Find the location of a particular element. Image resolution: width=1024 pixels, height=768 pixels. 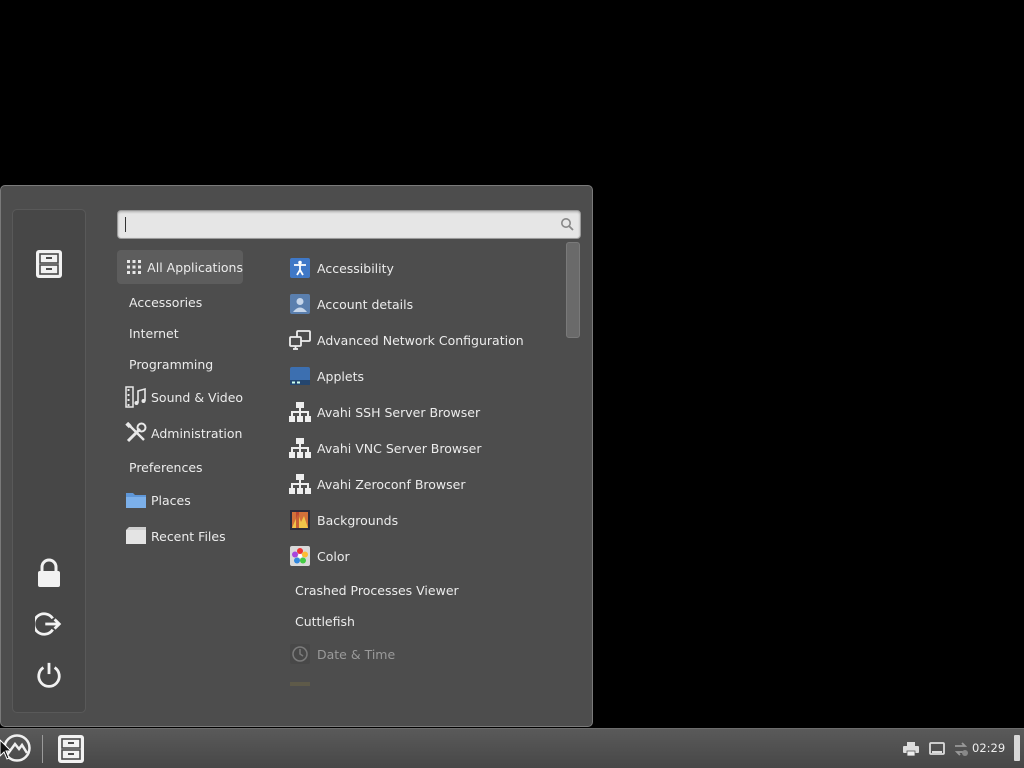

apps-scrollbar is located at coordinates (573, 464).